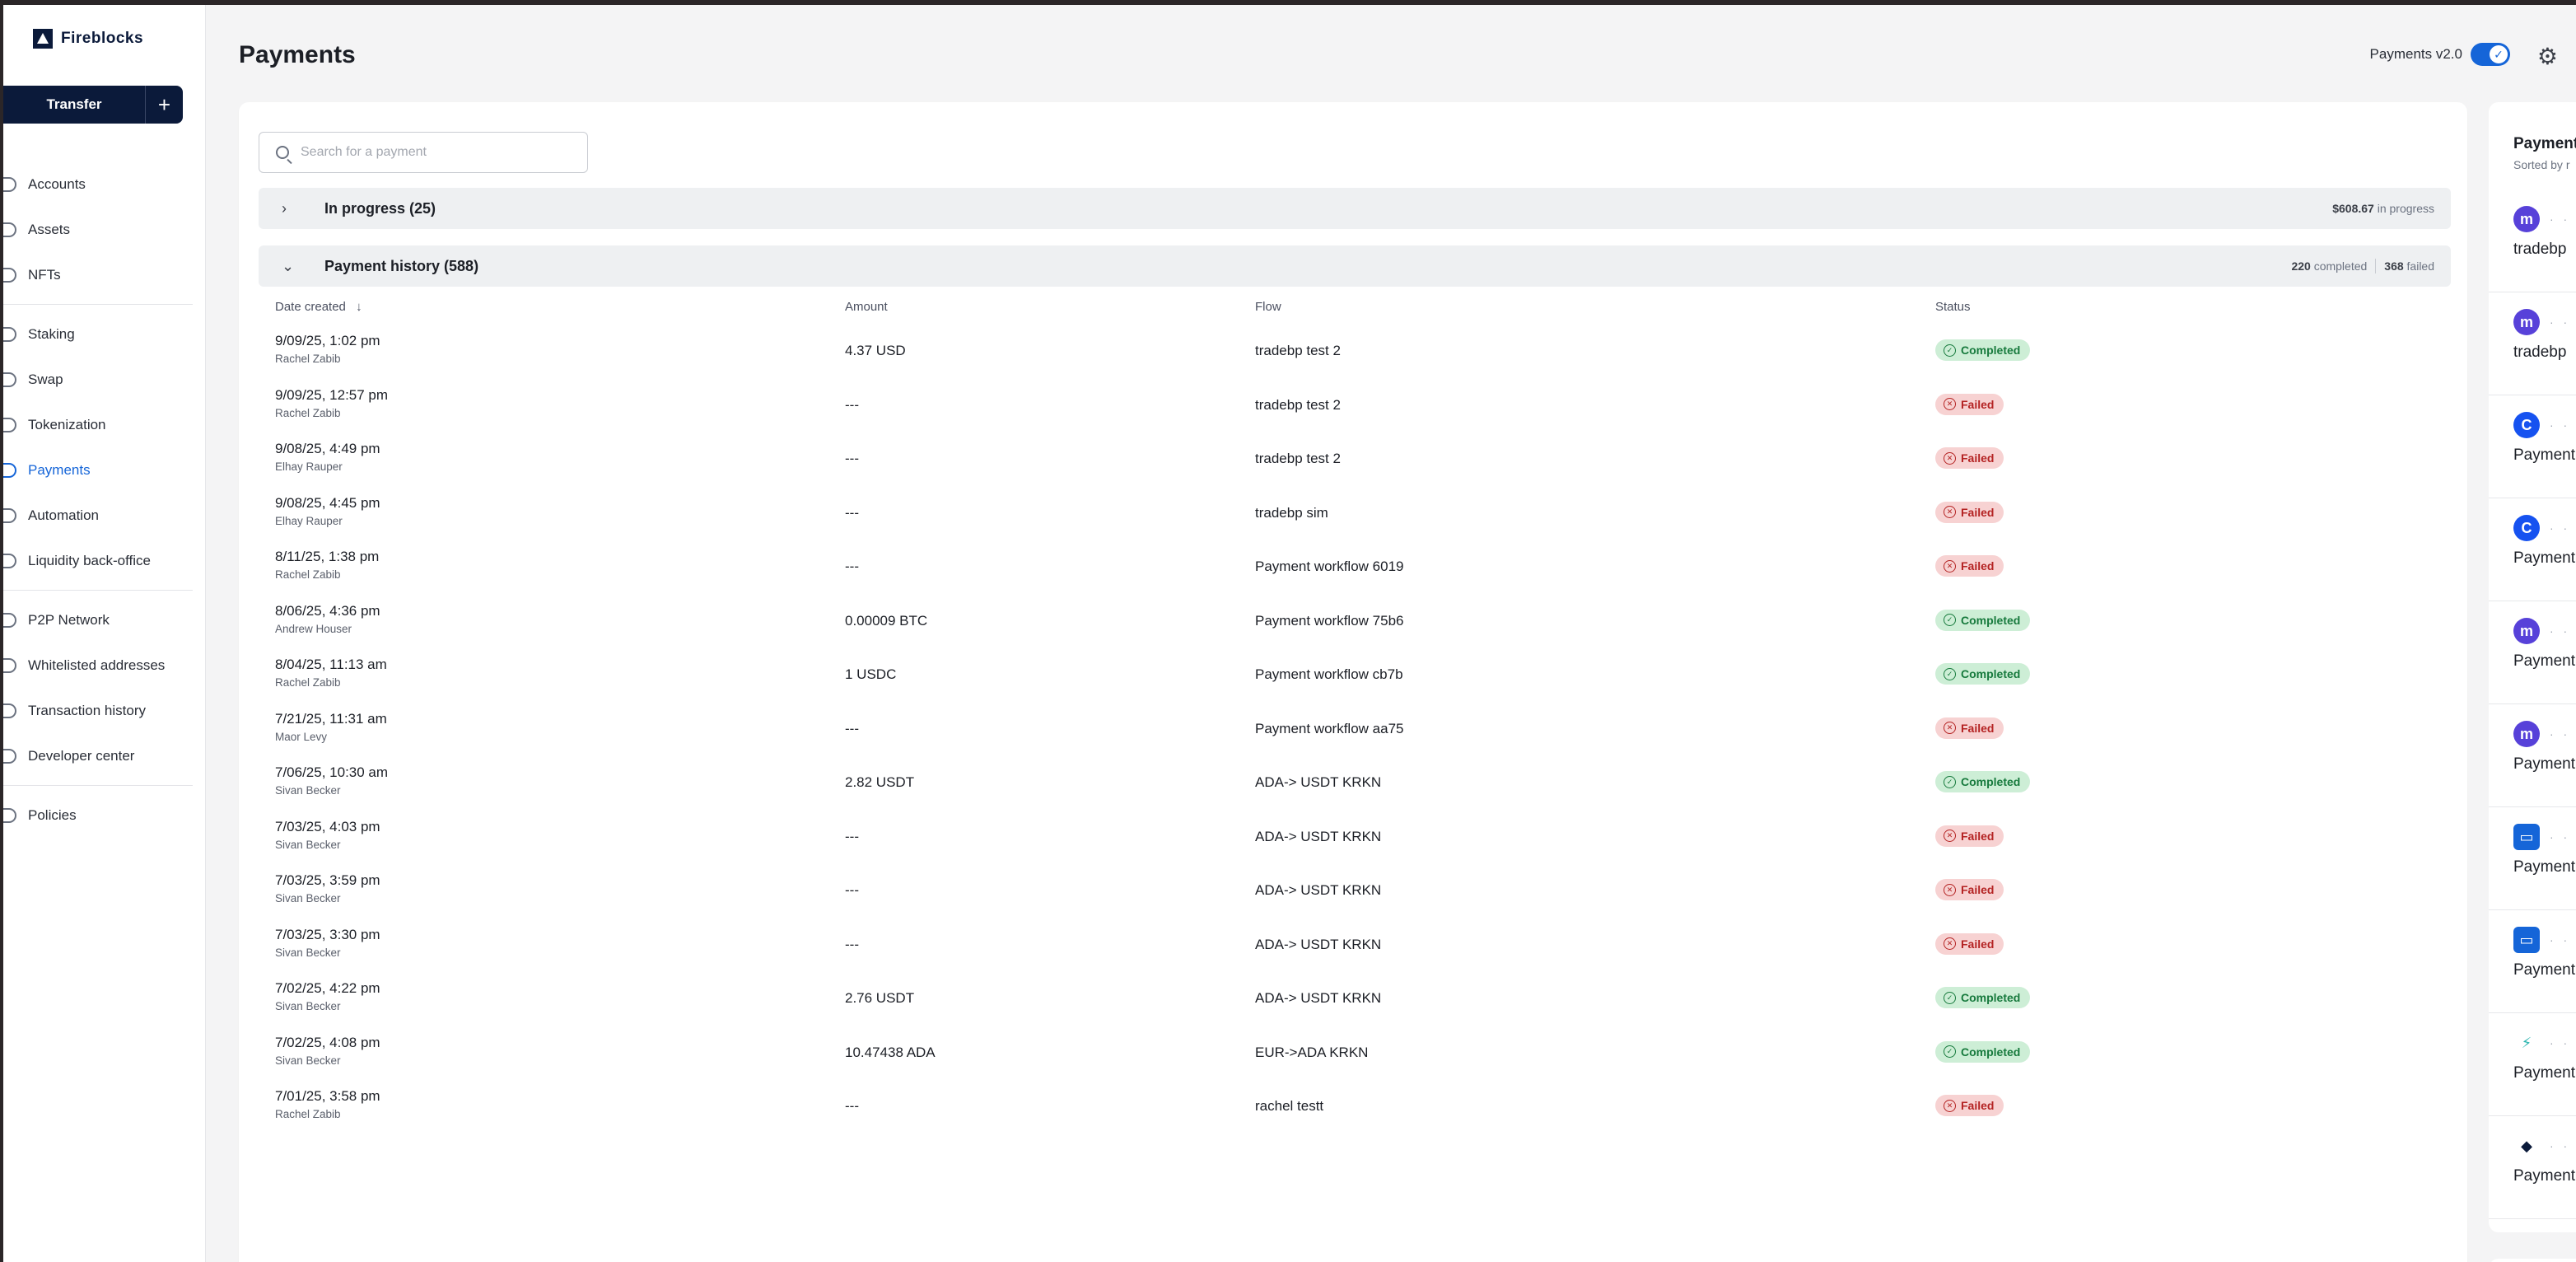 This screenshot has width=2576, height=1262. What do you see at coordinates (1950, 673) in the screenshot?
I see `check-circle-icon: ✓` at bounding box center [1950, 673].